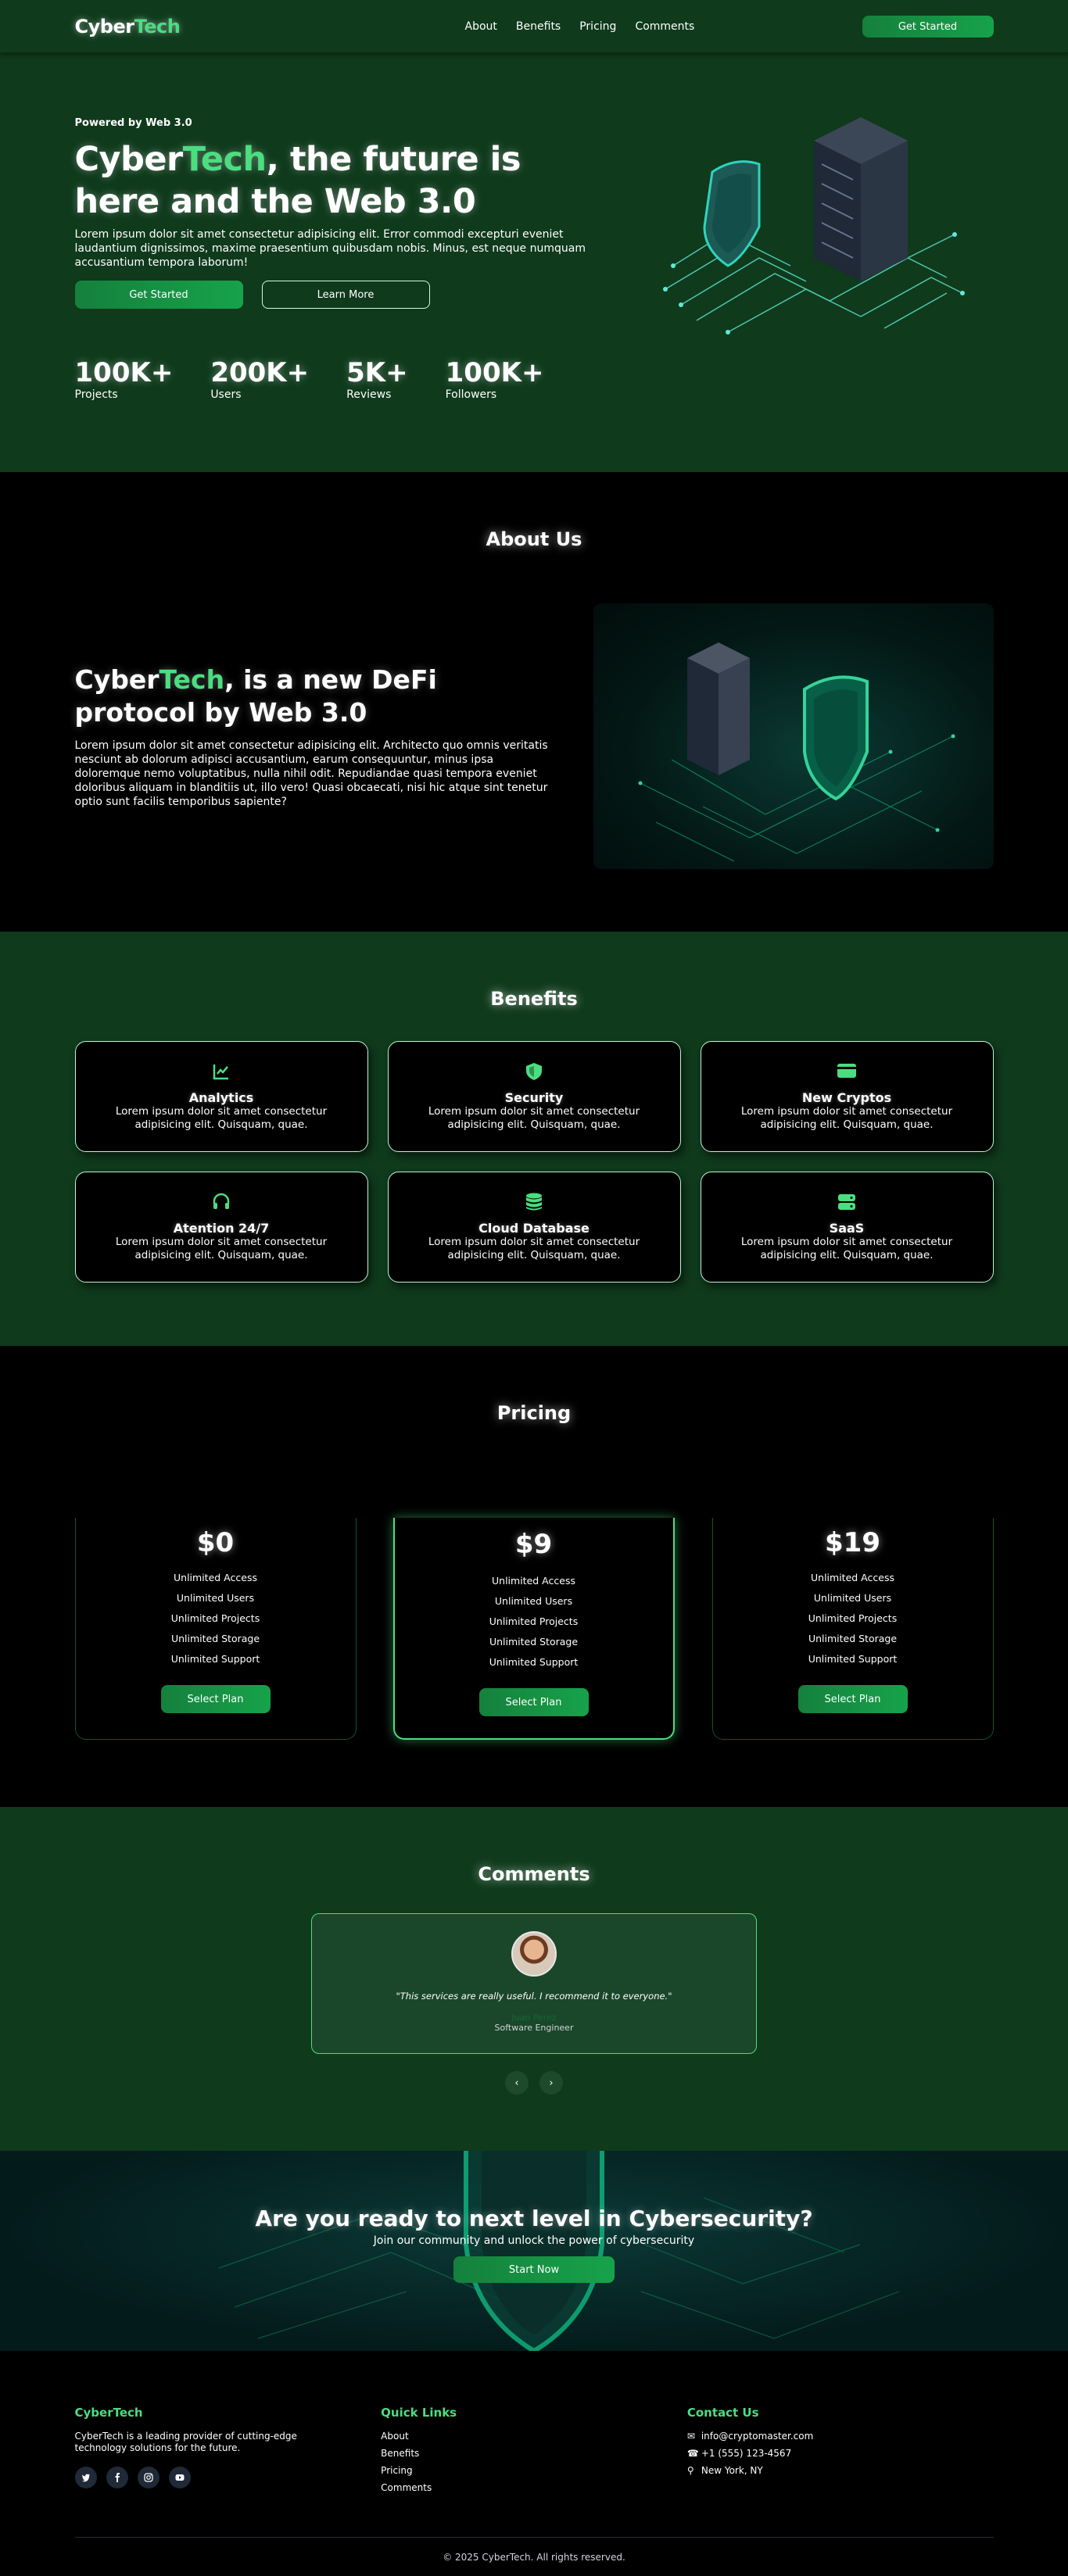  I want to click on chart-line-icon, so click(221, 1073).